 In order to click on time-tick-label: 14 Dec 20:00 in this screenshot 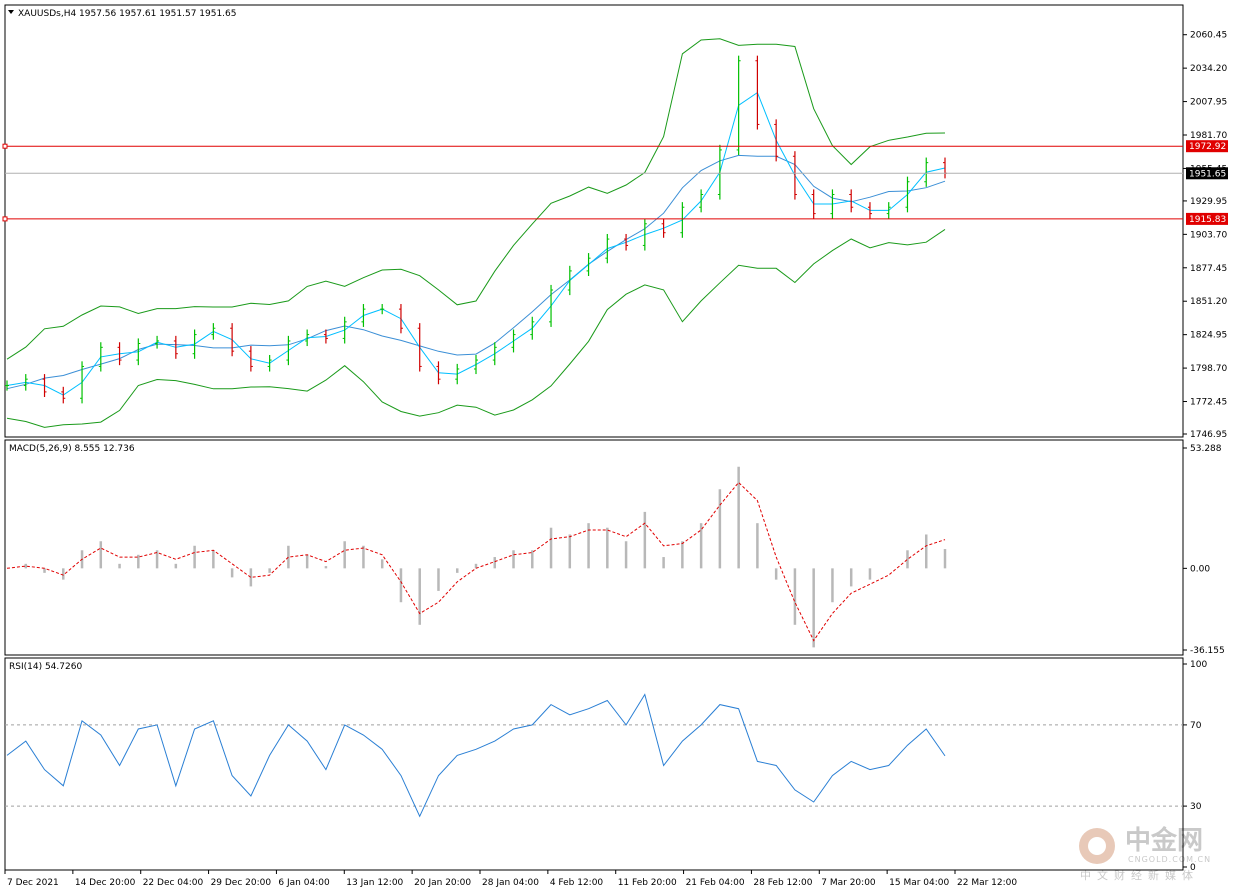, I will do `click(105, 883)`.